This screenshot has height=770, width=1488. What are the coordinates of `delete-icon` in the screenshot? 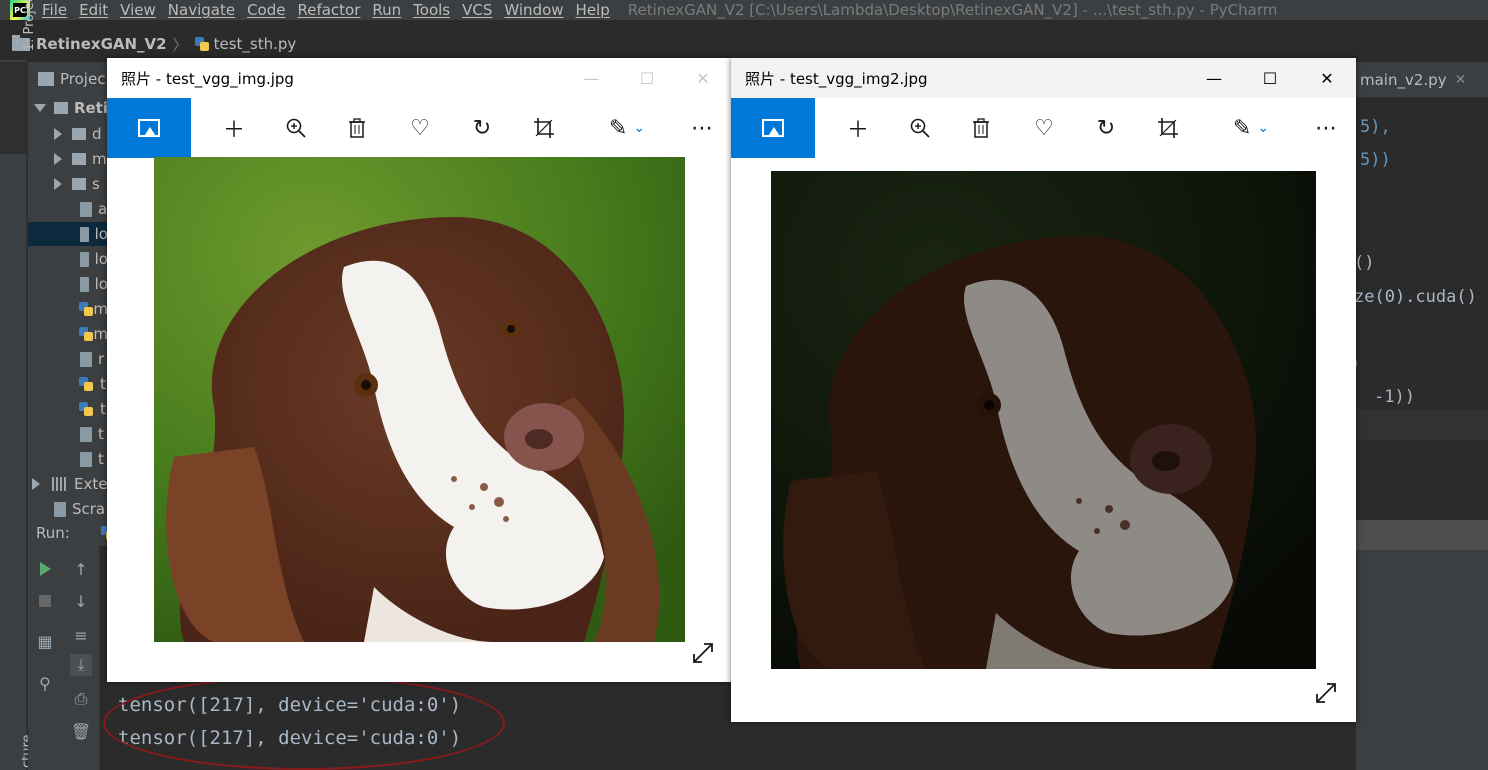 It's located at (981, 128).